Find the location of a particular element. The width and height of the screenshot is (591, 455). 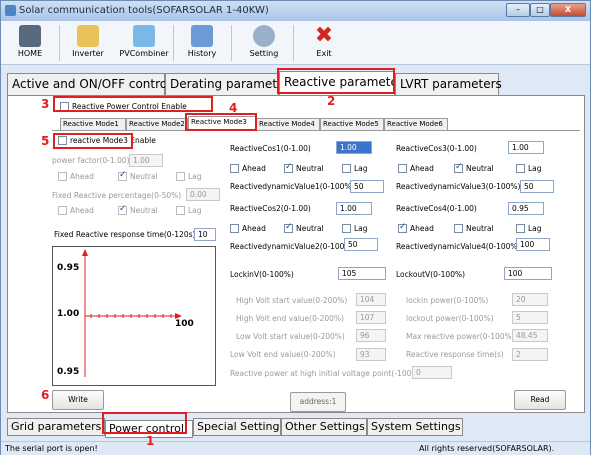

tab-other-settings: Other Settings is located at coordinates (324, 427).